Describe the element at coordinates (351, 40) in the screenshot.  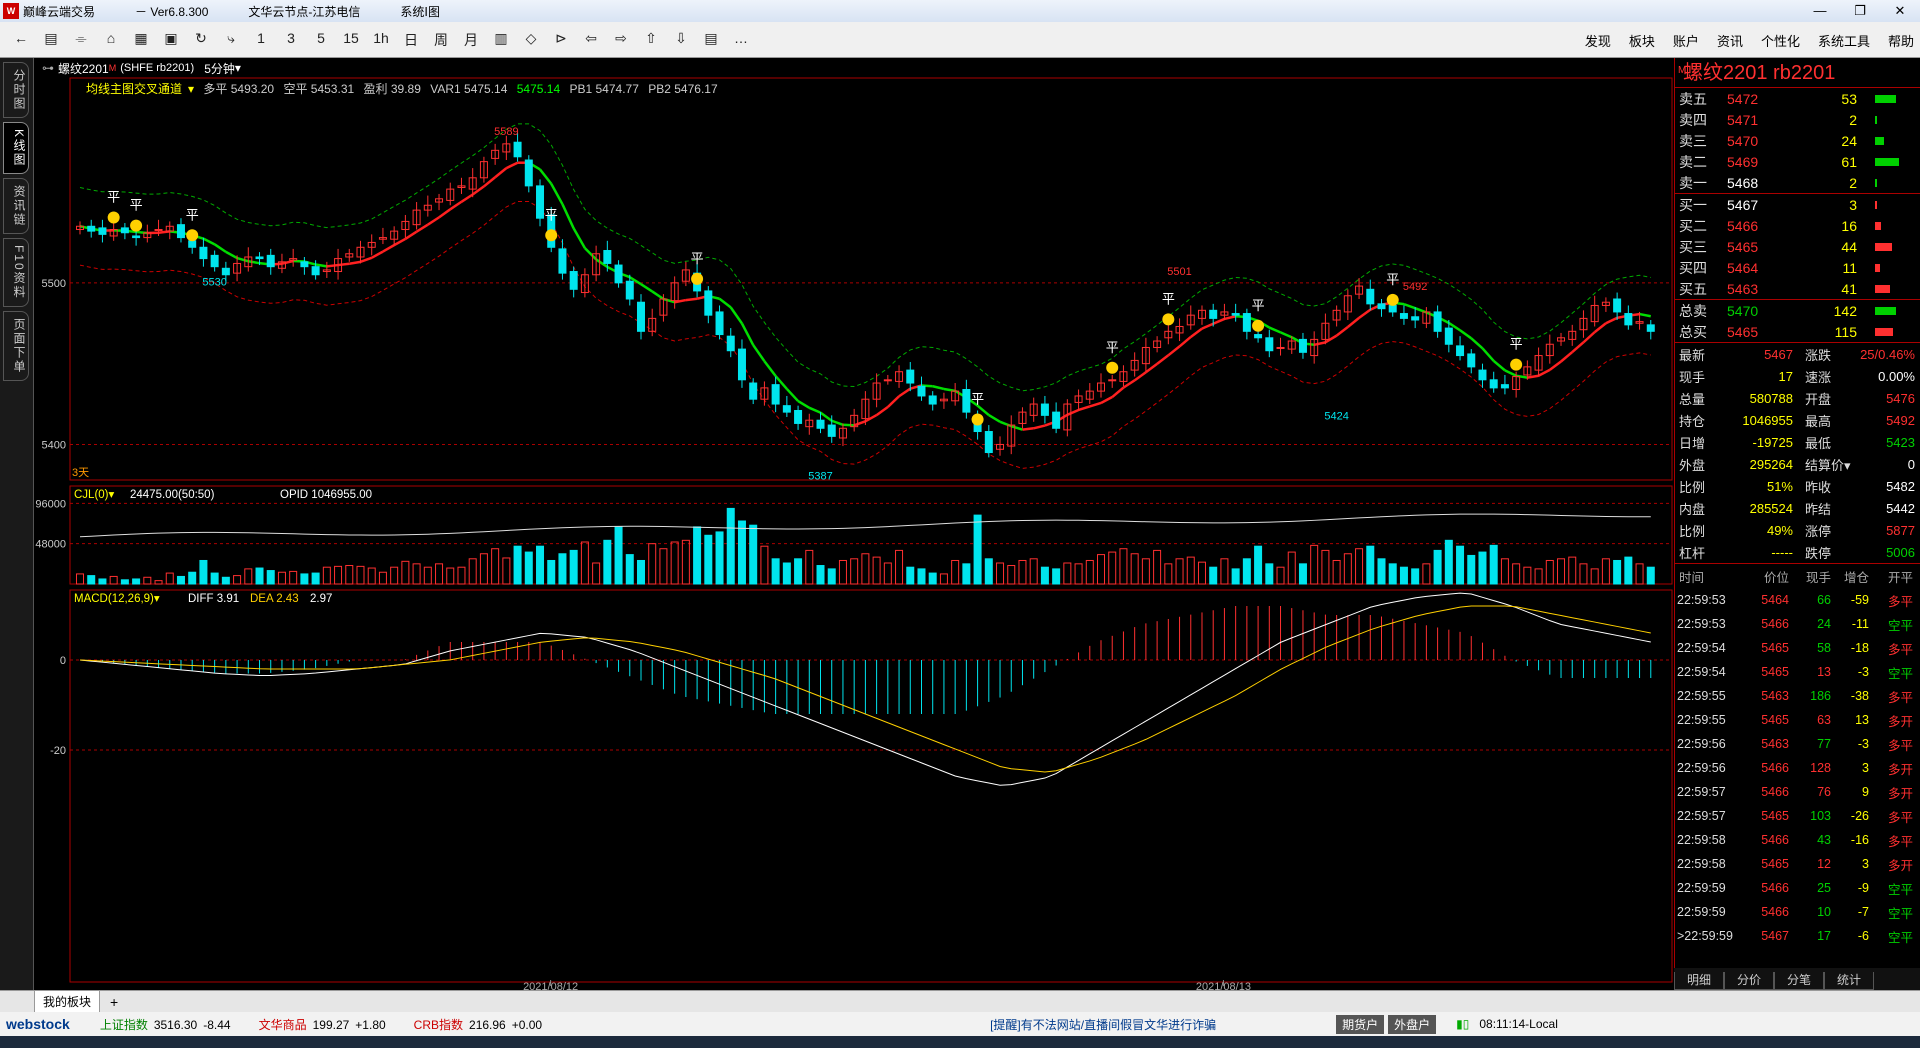
I see `toolbar-tool-11-icon: 15` at that location.